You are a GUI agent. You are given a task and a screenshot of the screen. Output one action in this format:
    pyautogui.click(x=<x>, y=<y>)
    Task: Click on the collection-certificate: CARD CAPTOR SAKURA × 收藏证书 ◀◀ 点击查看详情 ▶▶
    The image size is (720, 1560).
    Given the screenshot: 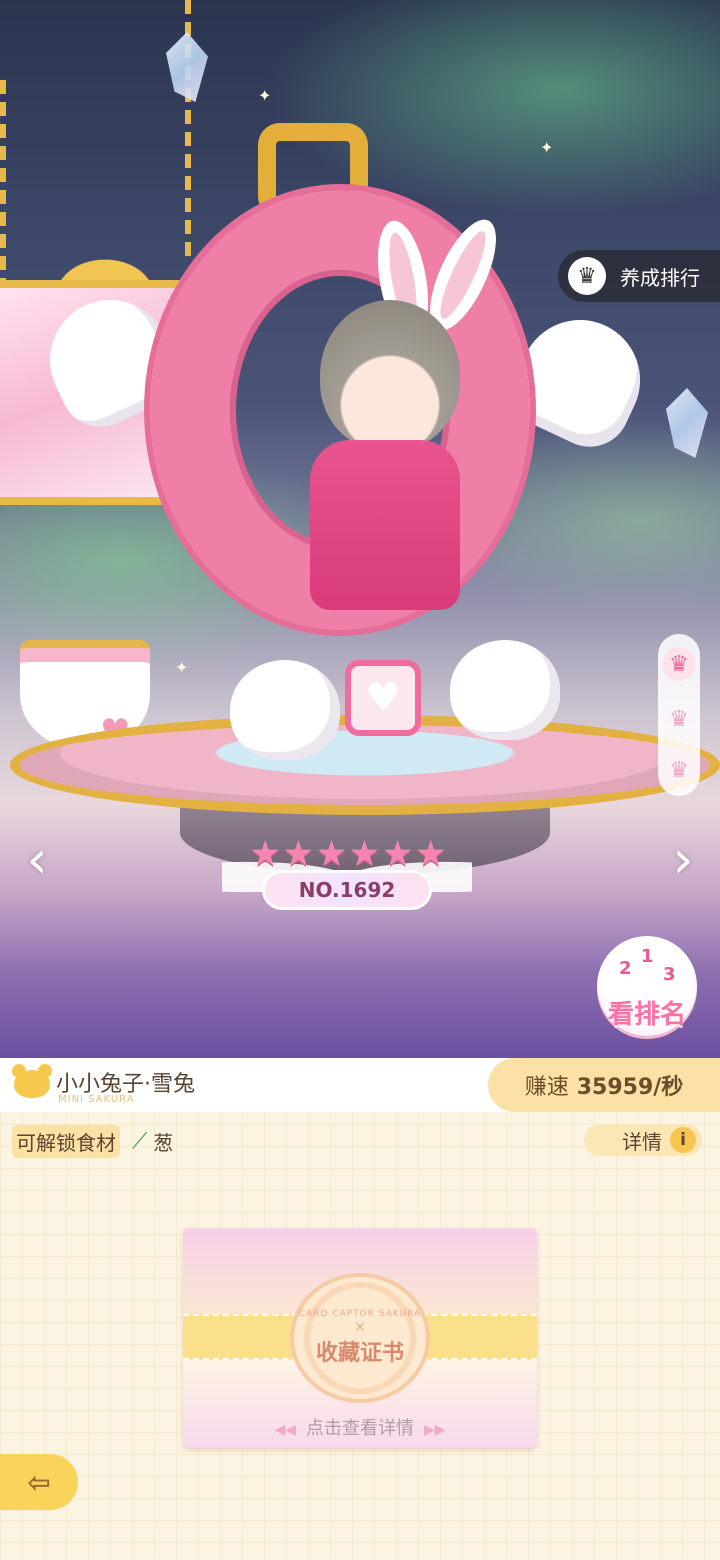 What is the action you would take?
    pyautogui.click(x=360, y=1338)
    